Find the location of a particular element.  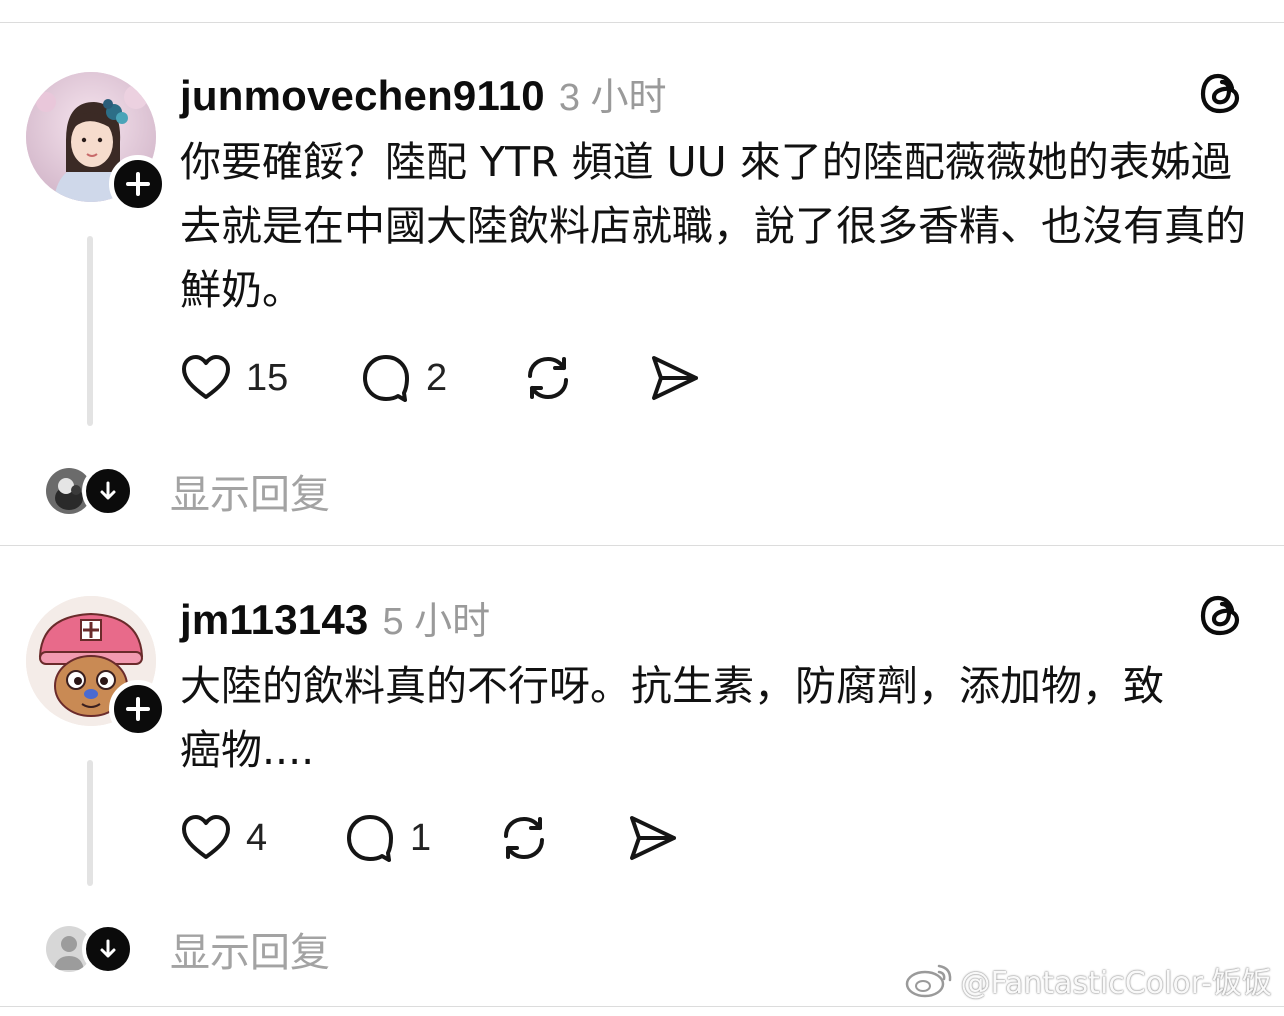

weibo-logo-icon is located at coordinates (928, 981).